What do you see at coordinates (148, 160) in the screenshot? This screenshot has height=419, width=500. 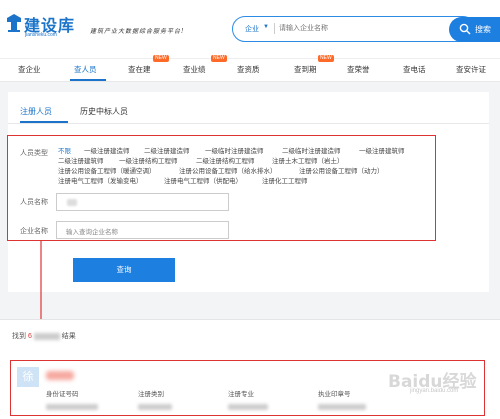 I see `category-option: 一级注册结构工程师` at bounding box center [148, 160].